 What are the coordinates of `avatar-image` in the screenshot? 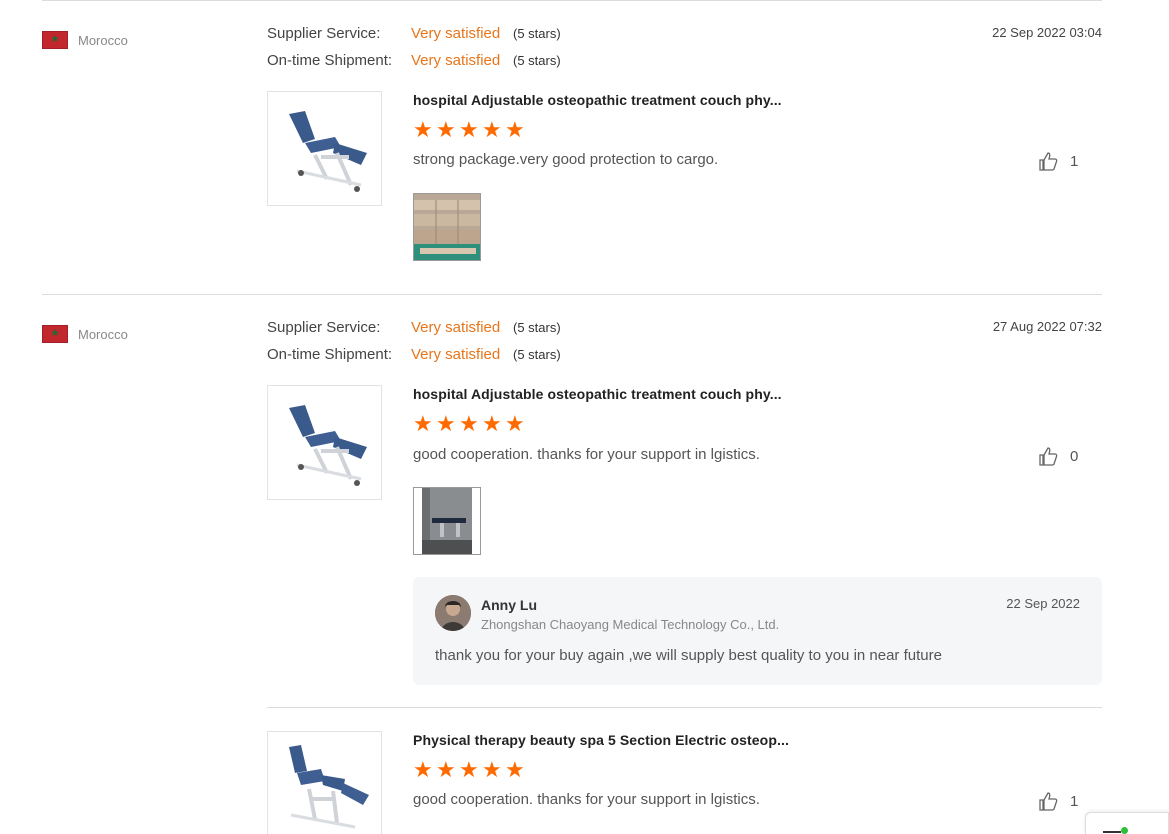 It's located at (453, 613).